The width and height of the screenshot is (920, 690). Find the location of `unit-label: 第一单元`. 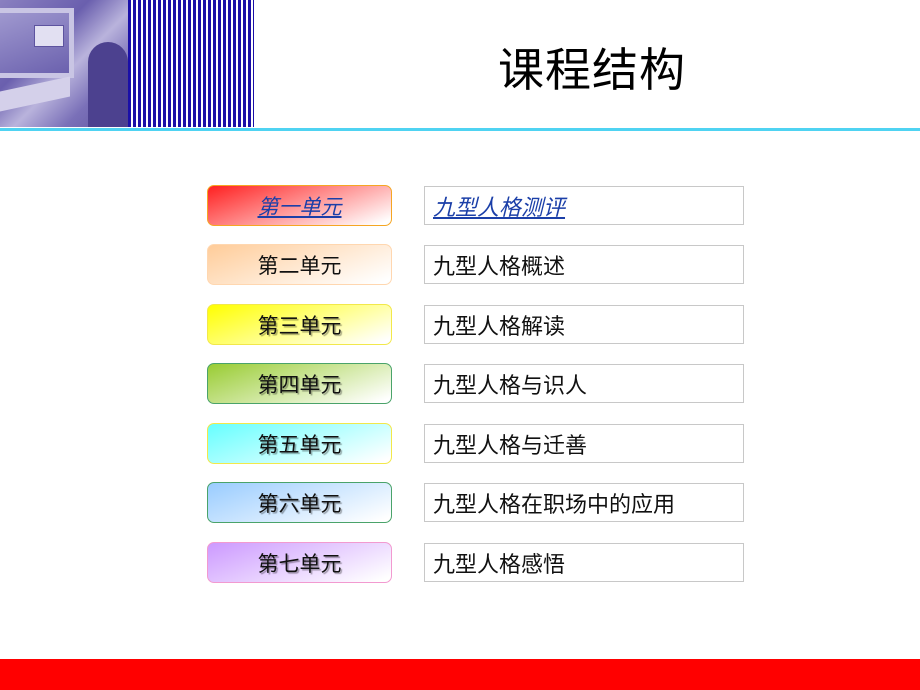

unit-label: 第一单元 is located at coordinates (299, 206).